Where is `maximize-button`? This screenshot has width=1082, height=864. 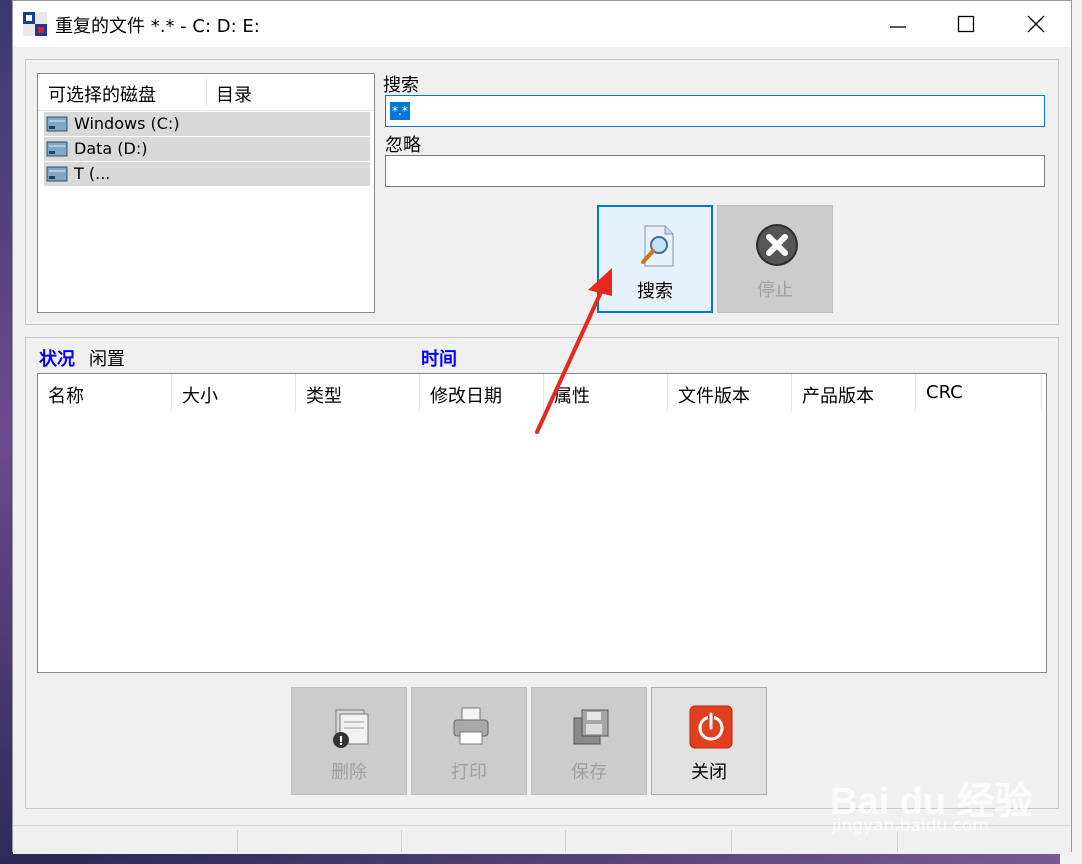 maximize-button is located at coordinates (966, 24).